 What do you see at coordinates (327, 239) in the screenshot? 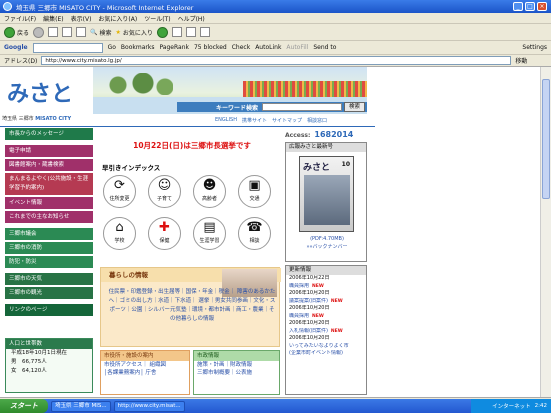
I see `newsletter-pdf-size: (PDF:4.70MB)` at bounding box center [327, 239].